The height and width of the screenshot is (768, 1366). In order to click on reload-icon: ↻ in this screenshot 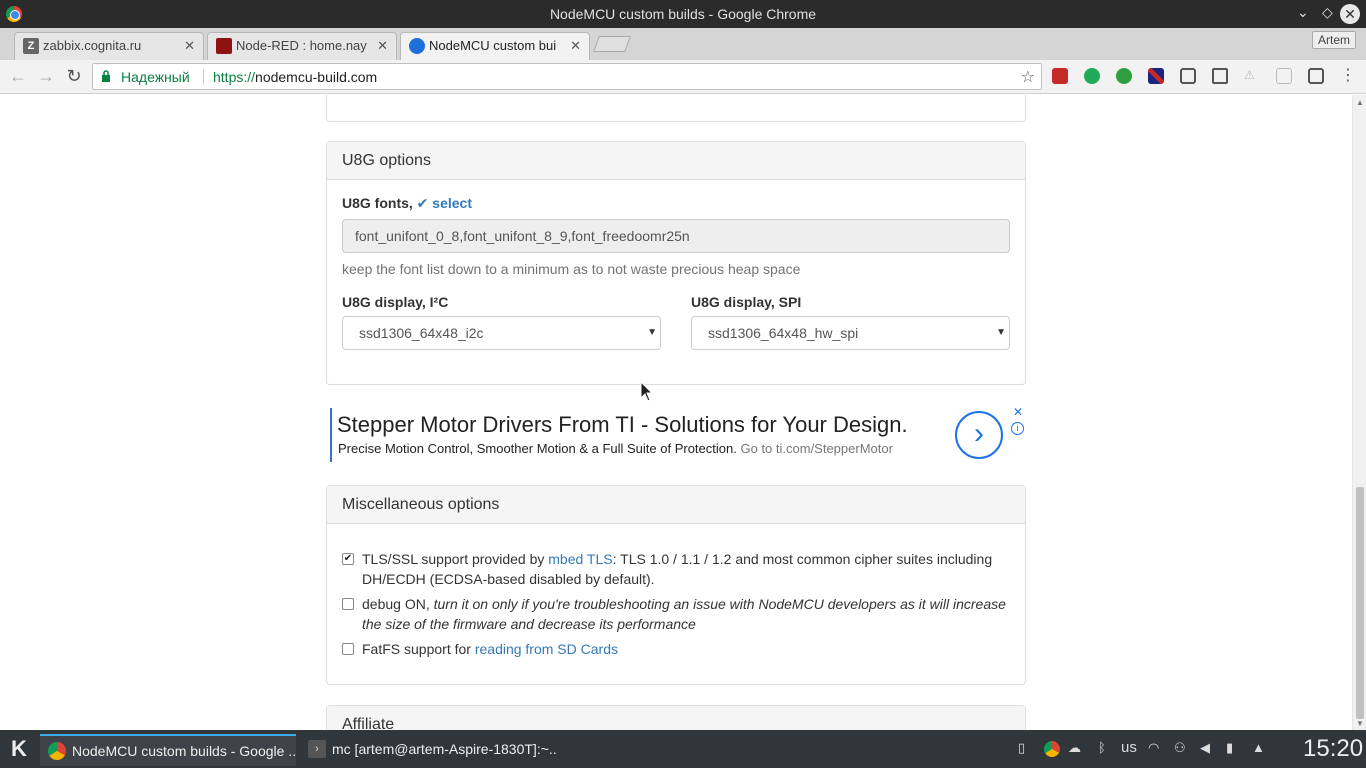, I will do `click(74, 76)`.